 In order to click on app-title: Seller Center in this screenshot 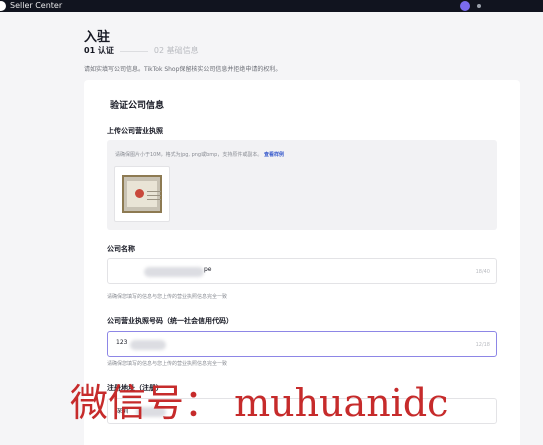, I will do `click(36, 5)`.